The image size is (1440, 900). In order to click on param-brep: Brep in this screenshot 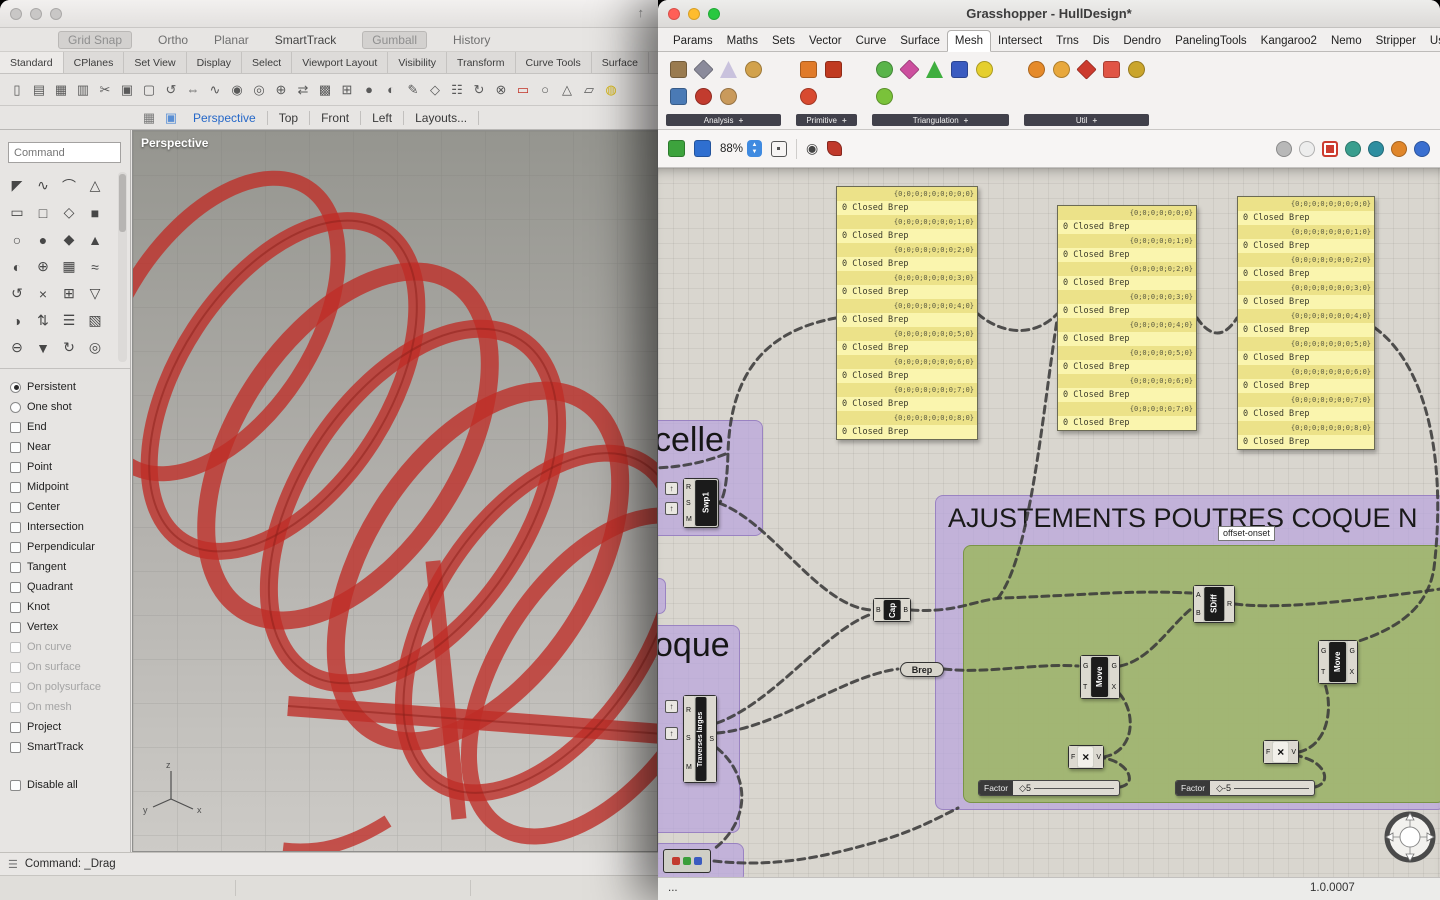, I will do `click(922, 669)`.